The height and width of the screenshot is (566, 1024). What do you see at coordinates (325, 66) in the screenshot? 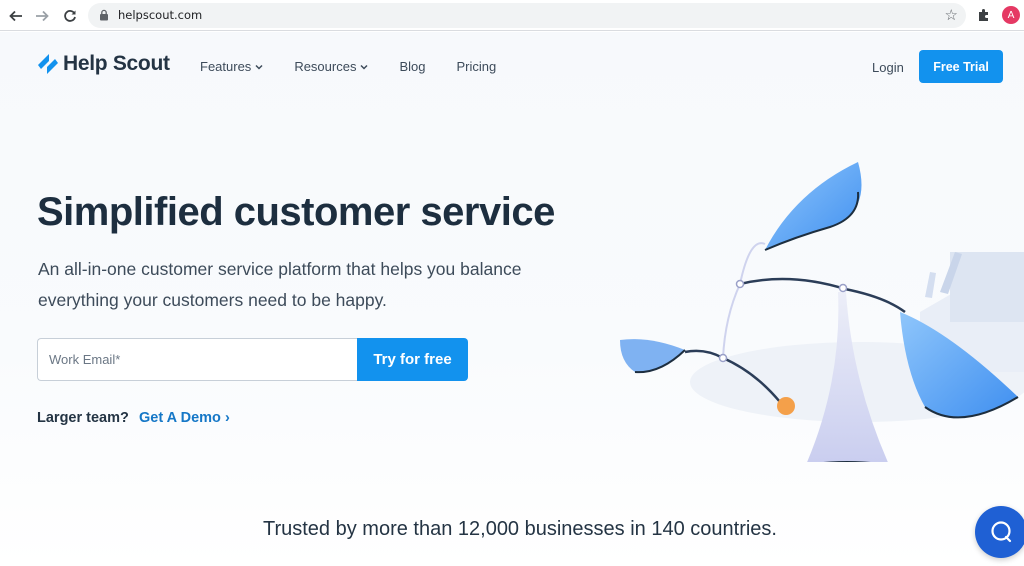
I see `nav-resources-label: Resources` at bounding box center [325, 66].